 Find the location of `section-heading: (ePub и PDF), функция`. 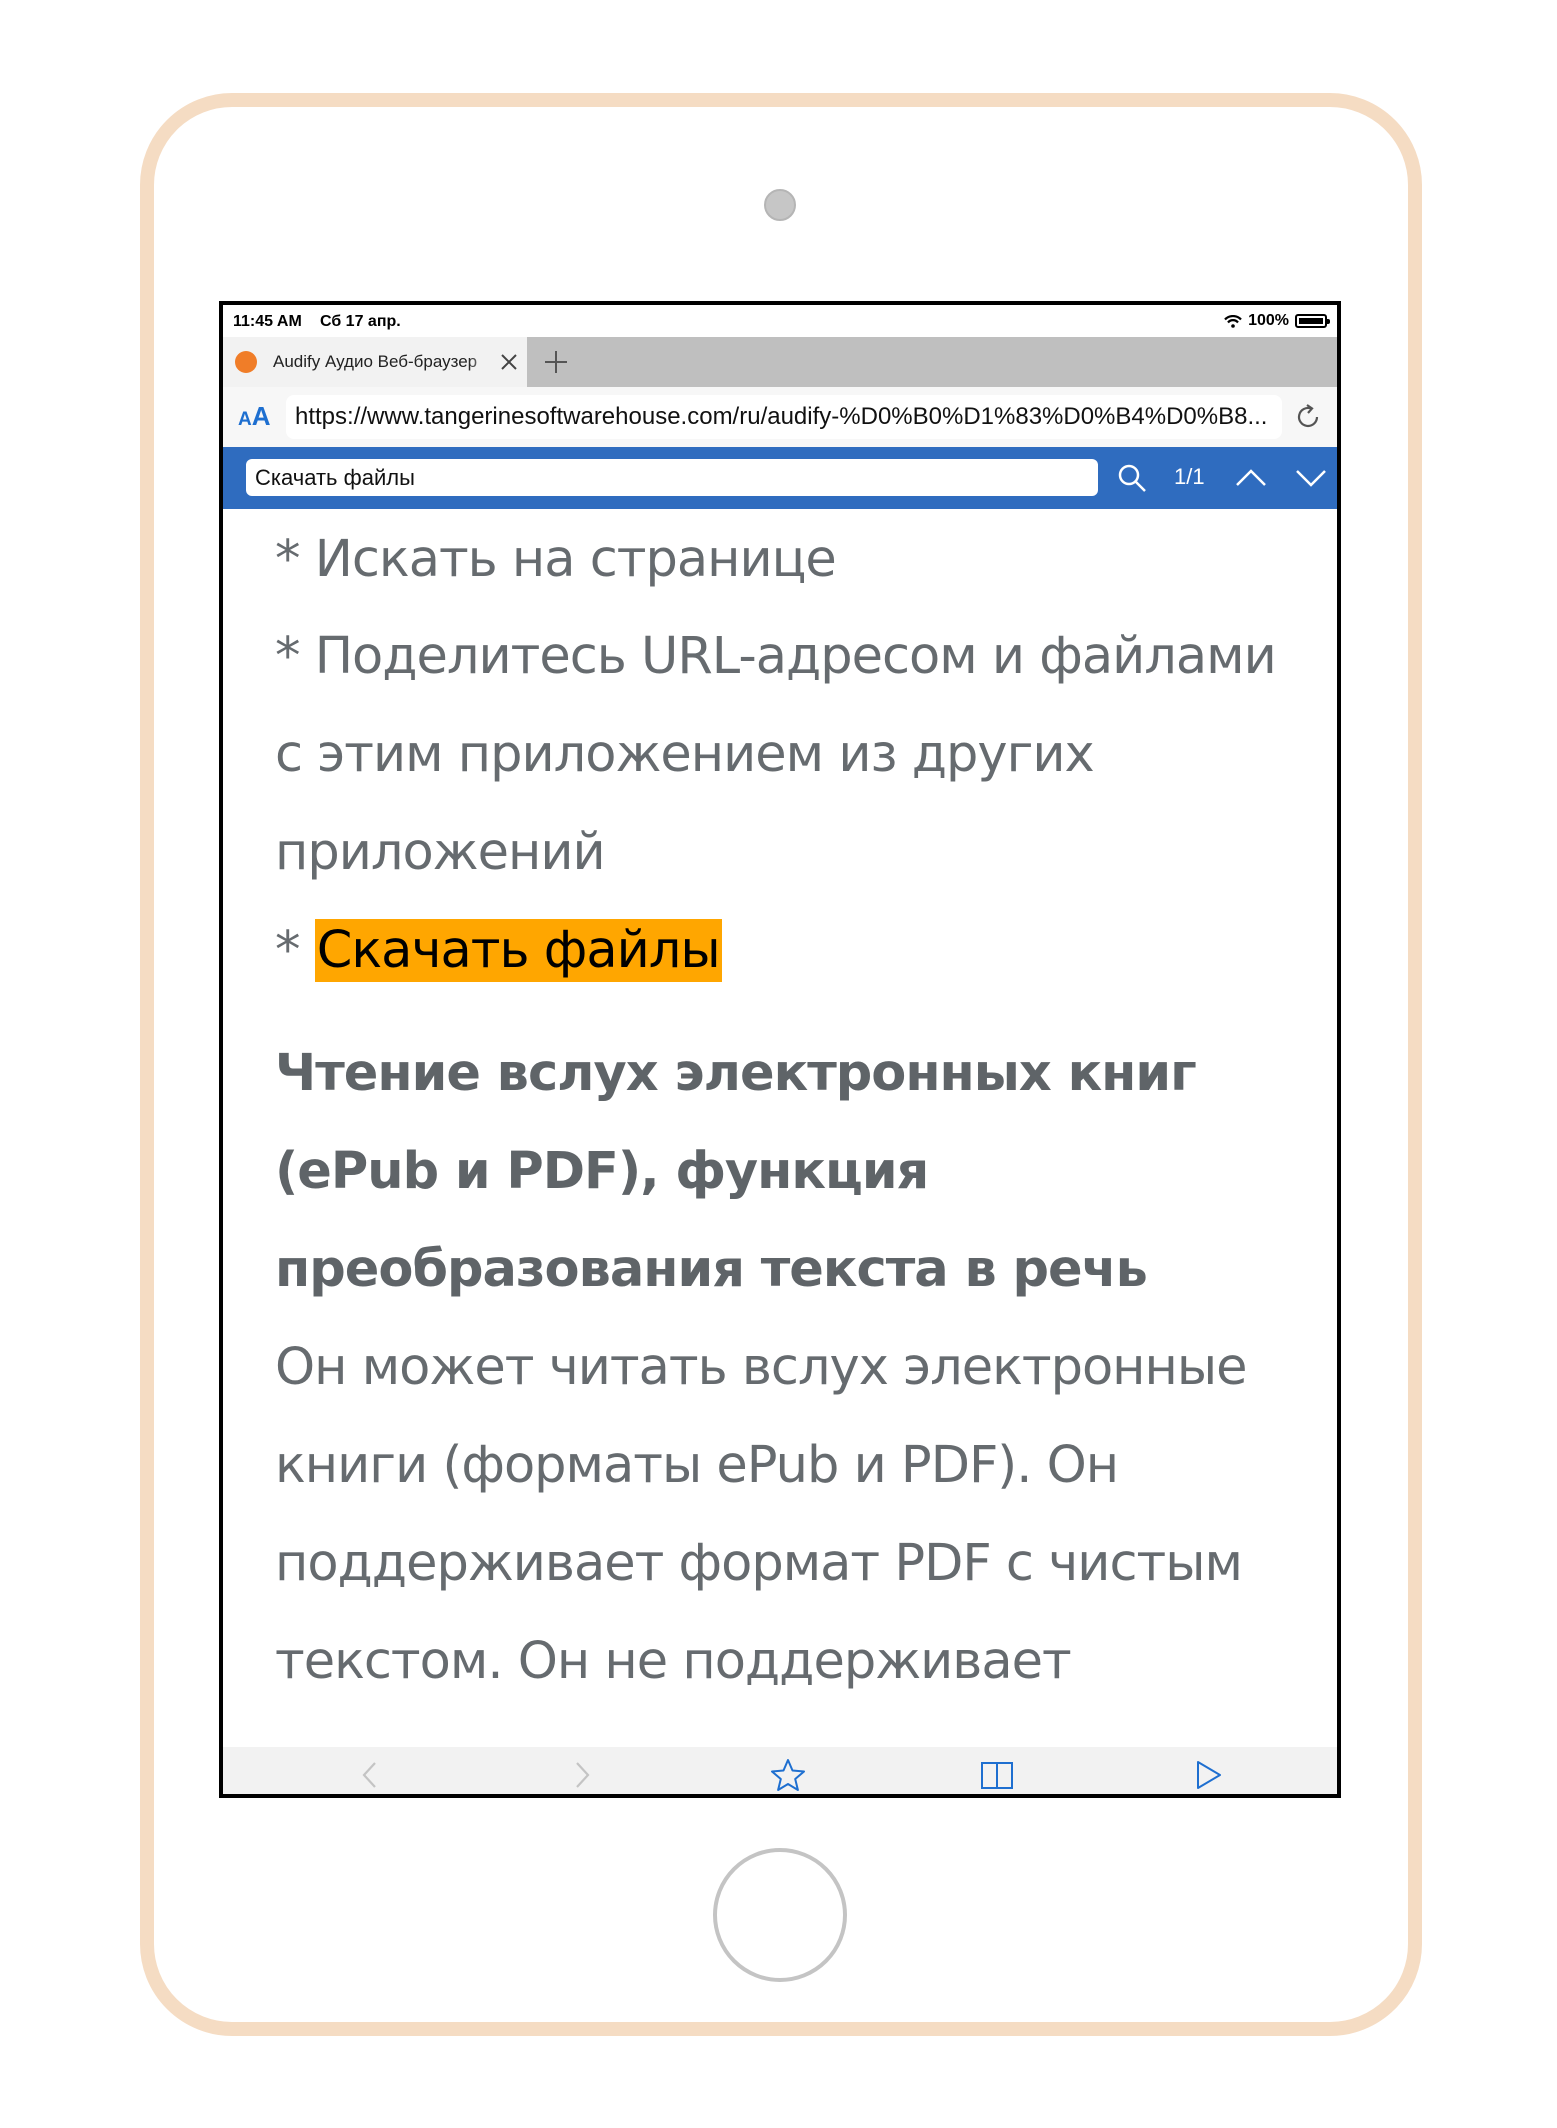

section-heading: (ePub и PDF), функция is located at coordinates (602, 1171).